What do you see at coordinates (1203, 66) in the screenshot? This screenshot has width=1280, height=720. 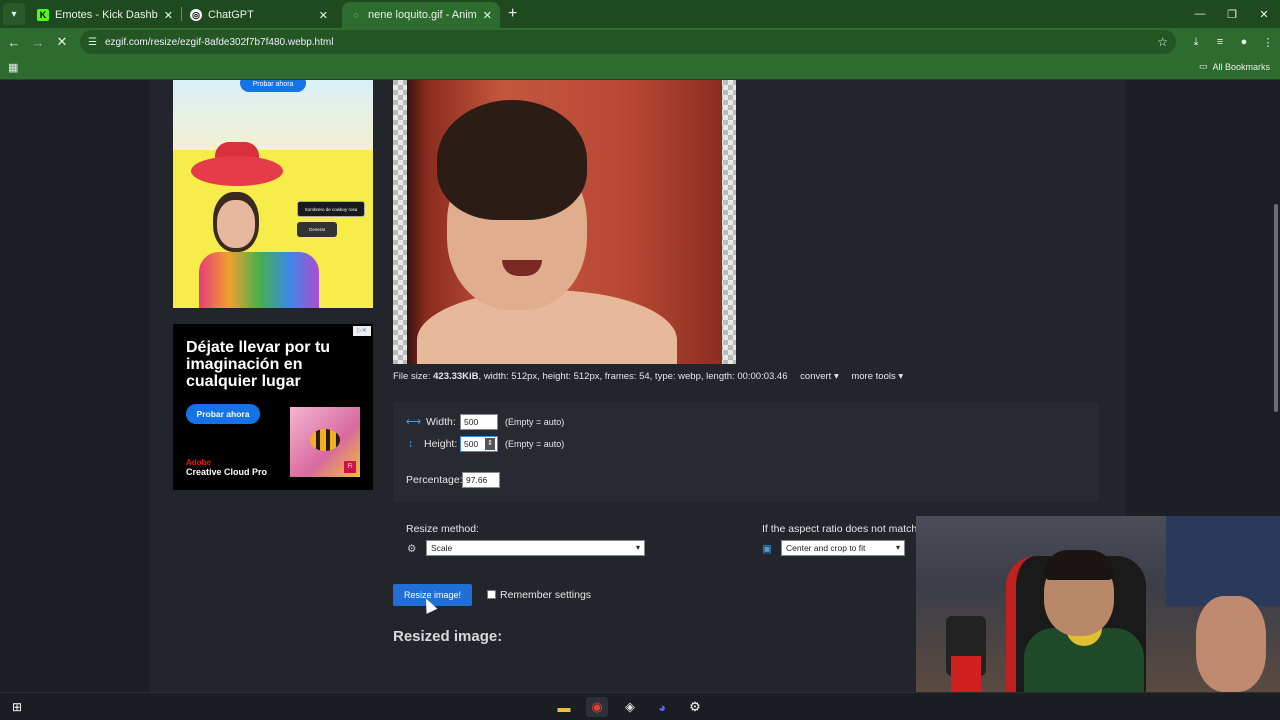 I see `folder-icon: ▭` at bounding box center [1203, 66].